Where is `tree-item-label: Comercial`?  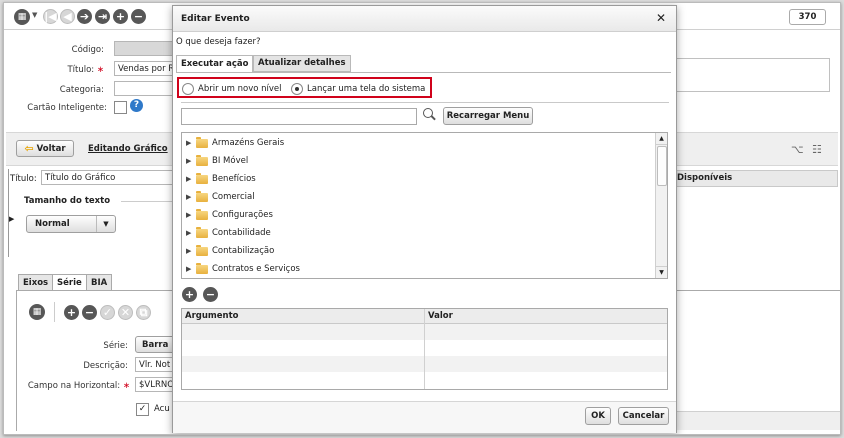
tree-item-label: Comercial is located at coordinates (233, 197).